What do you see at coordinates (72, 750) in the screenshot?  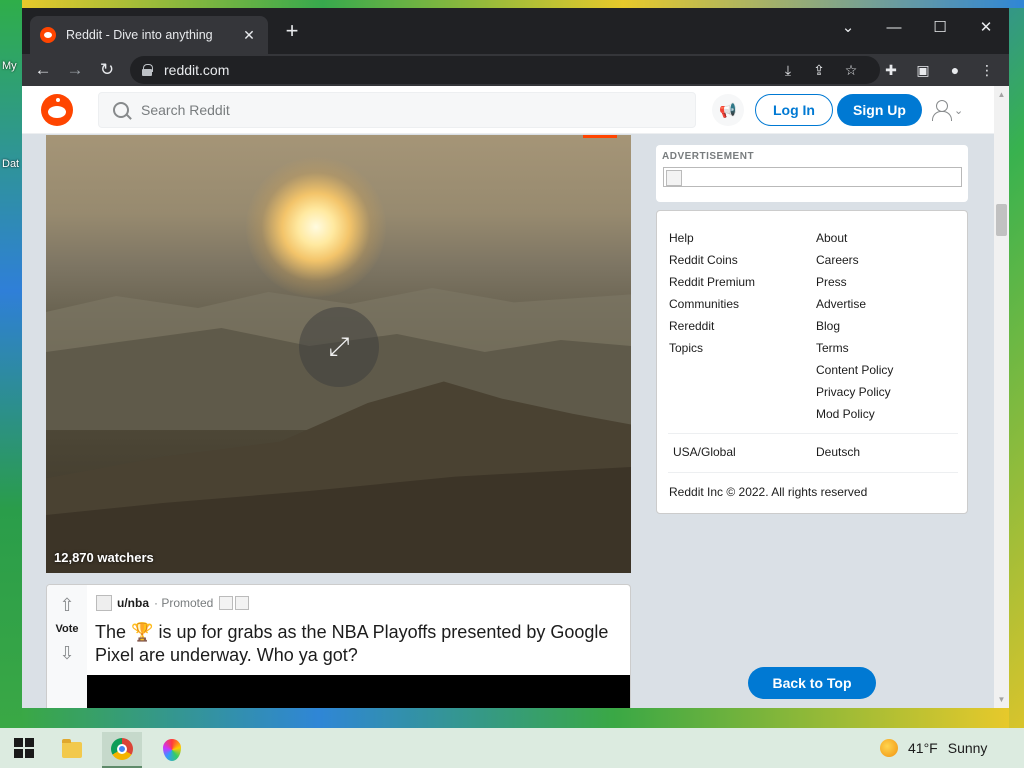 I see `file-explorer-icon` at bounding box center [72, 750].